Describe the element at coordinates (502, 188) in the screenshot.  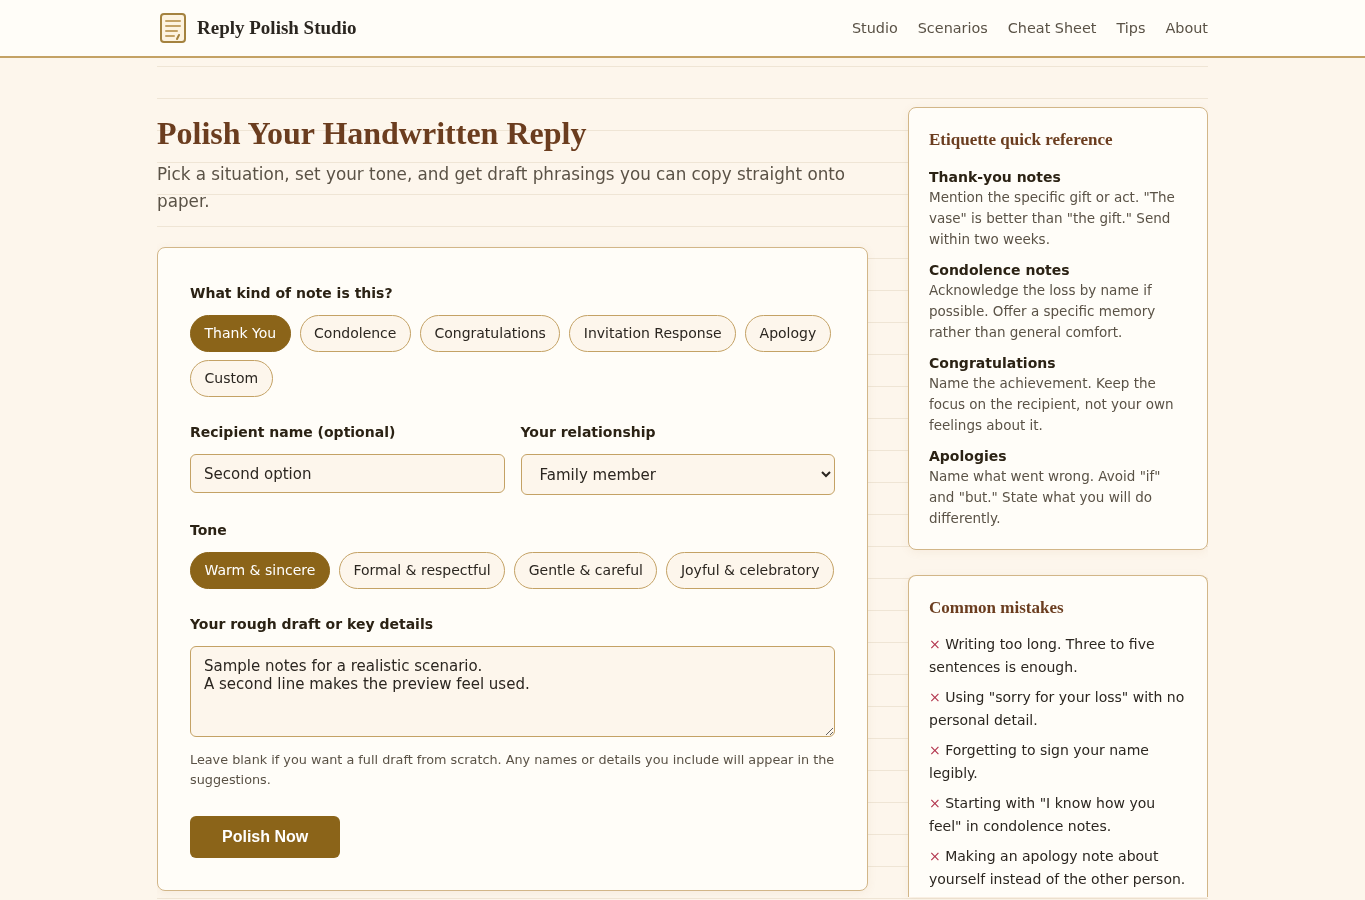
I see `page-subtitle: Pick a situation, set your tone, and get draft phrasings you can copy straight onto paper.` at that location.